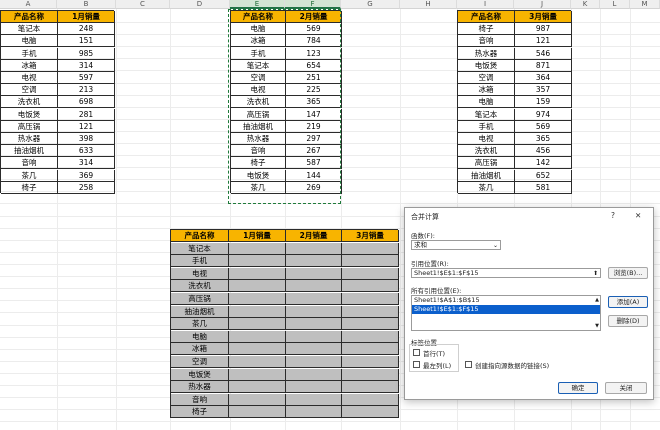 The width and height of the screenshot is (660, 430). What do you see at coordinates (86, 176) in the screenshot?
I see `sales-cell: 369` at bounding box center [86, 176].